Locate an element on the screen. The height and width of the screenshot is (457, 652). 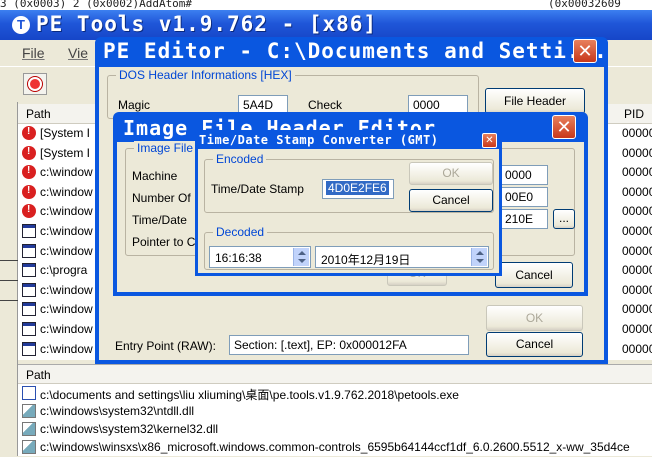
module-row: c:\windows\system32\ntdll.dll is located at coordinates (335, 411).